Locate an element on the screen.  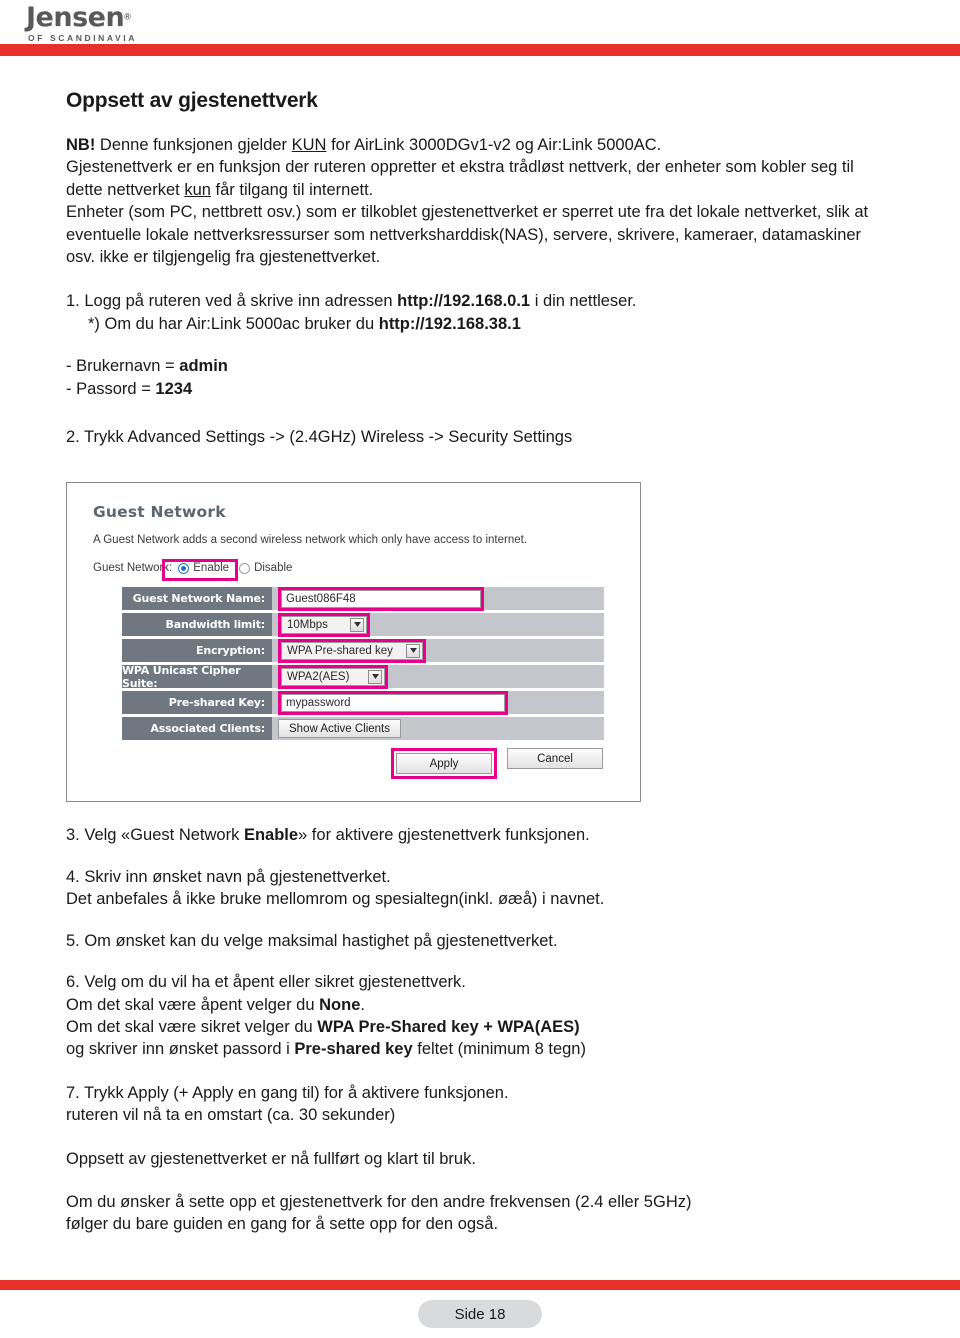
highlight-box-pre-shared-key: mypassword is located at coordinates (393, 702).